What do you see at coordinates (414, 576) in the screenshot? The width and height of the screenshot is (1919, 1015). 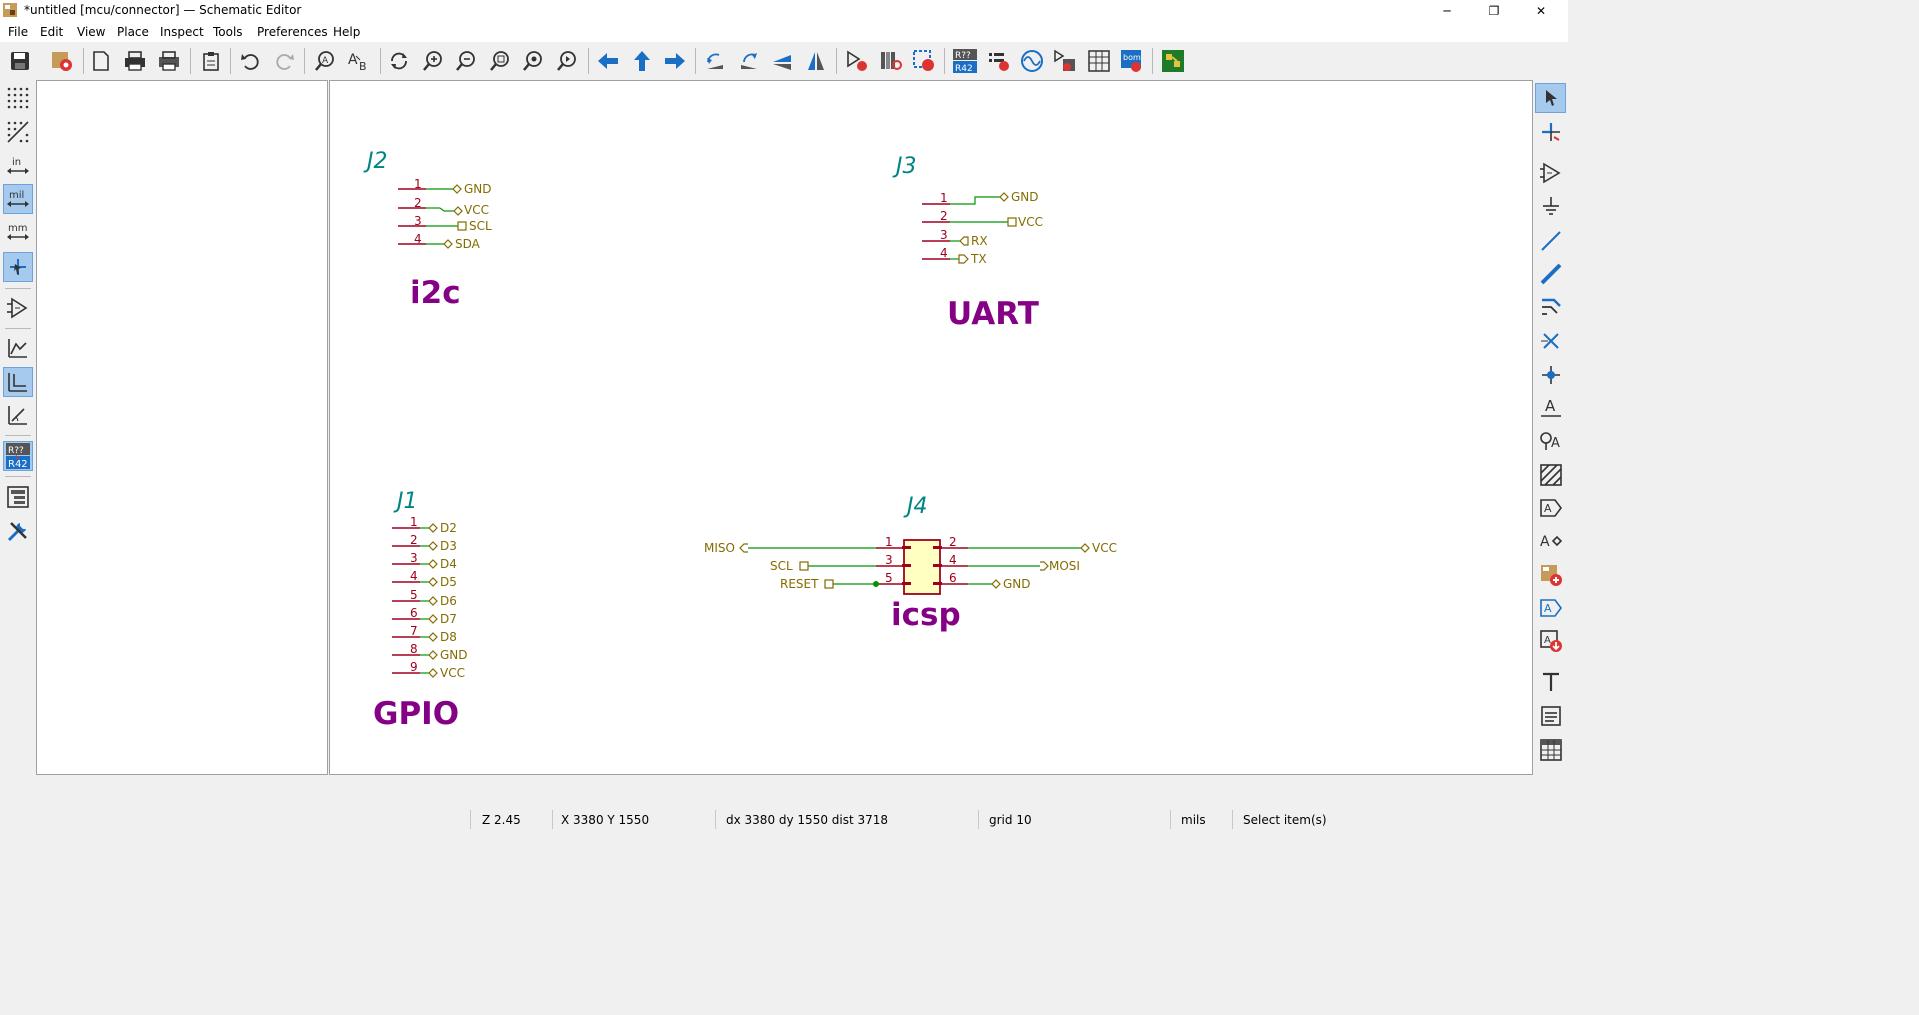 I see `j1-pin-4: 4` at bounding box center [414, 576].